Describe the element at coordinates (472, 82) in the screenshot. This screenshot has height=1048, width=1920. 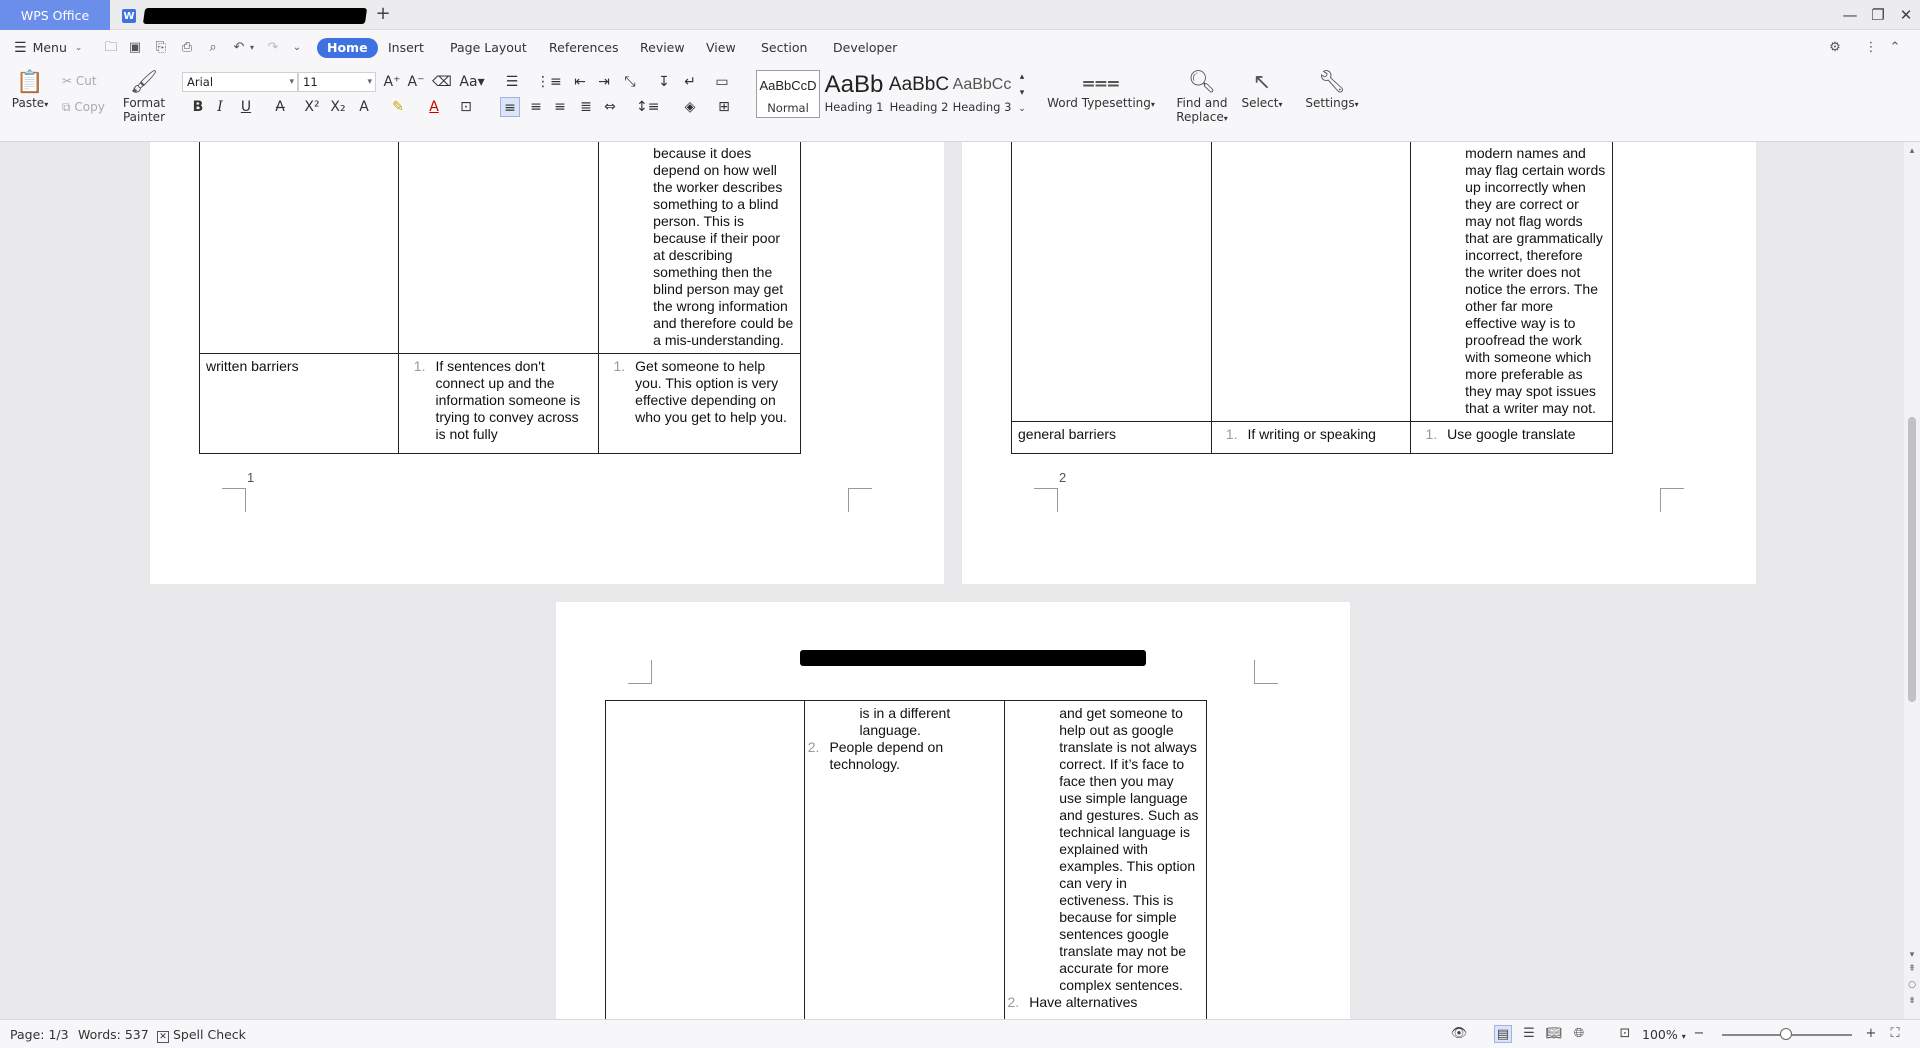
I see `change-case-icon: Aa▾` at that location.